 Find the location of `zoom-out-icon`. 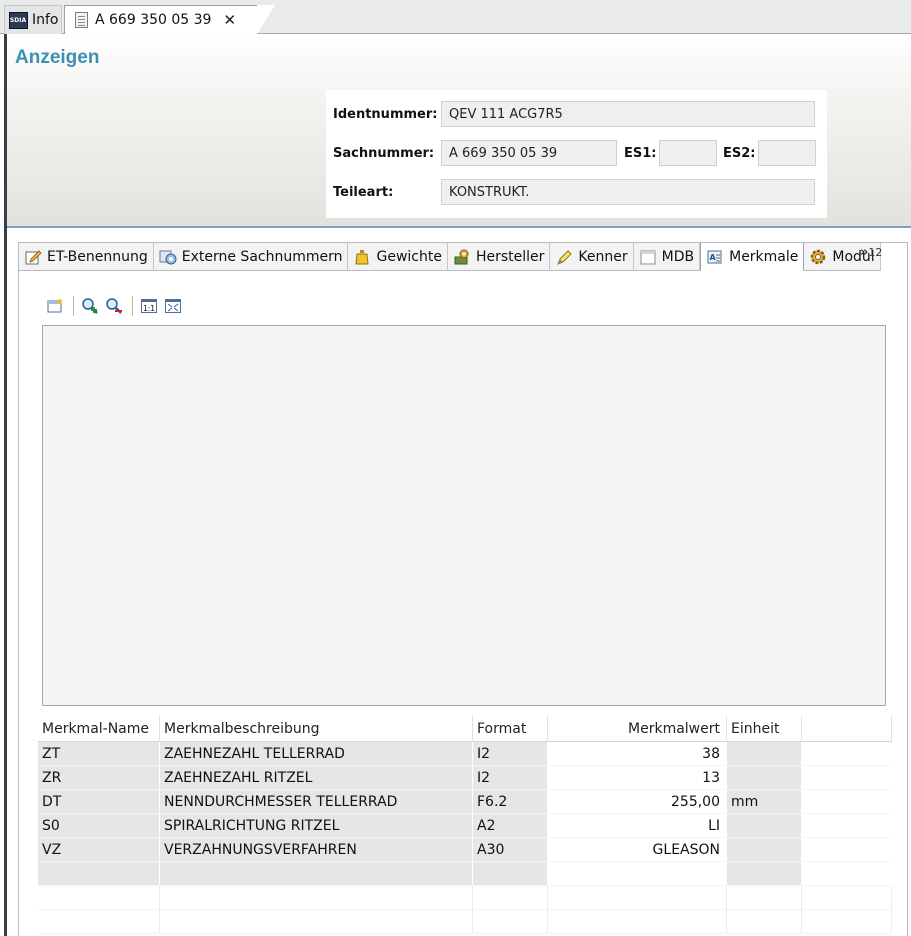

zoom-out-icon is located at coordinates (114, 306).